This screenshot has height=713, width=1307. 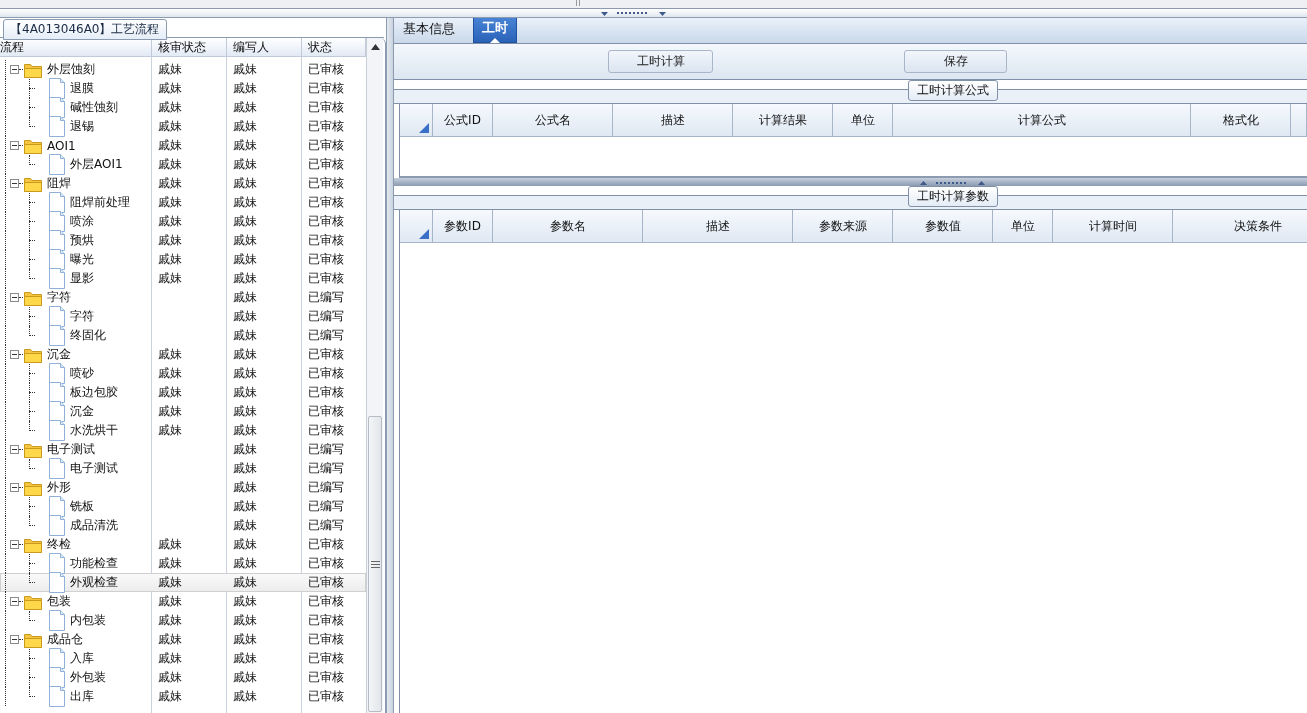 I want to click on tree-item: 终固化, so click(x=88, y=335).